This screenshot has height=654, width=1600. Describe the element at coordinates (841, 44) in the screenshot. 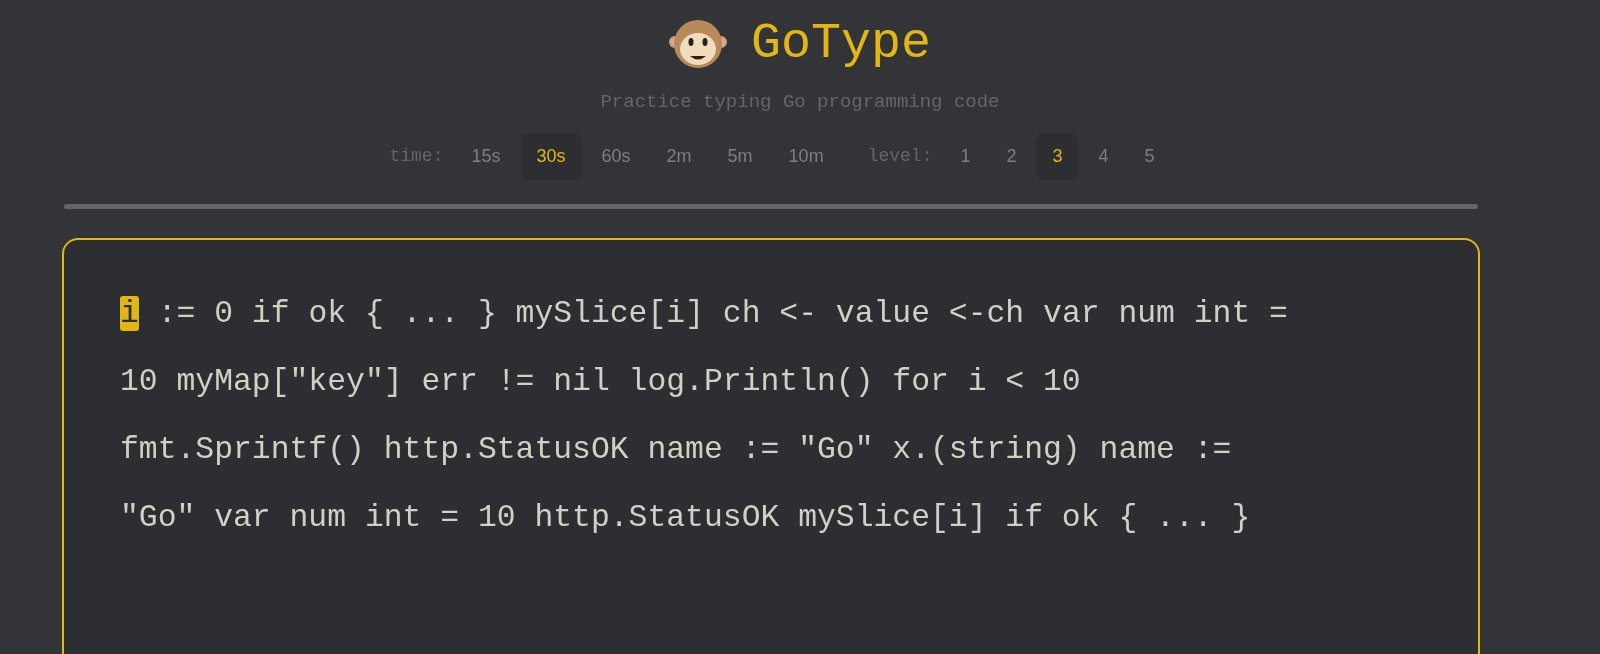

I see `app-title: GoType` at that location.